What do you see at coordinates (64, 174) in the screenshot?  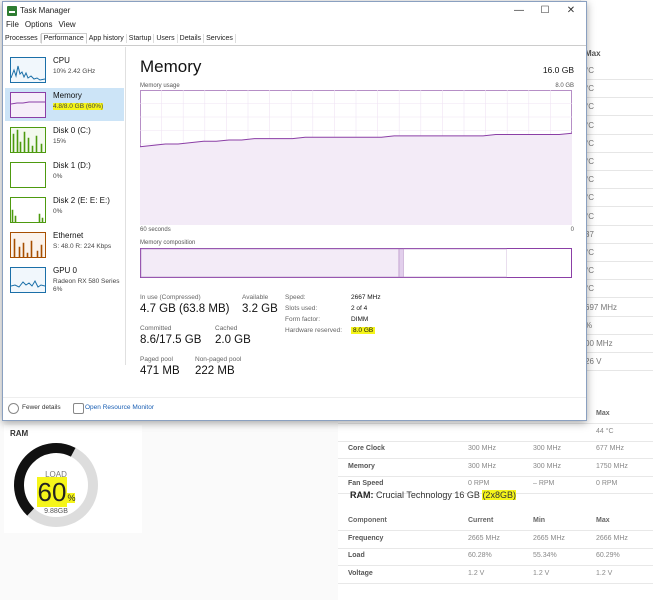 I see `sidebar-item-disk-1: Disk 1 (D:) 0%` at bounding box center [64, 174].